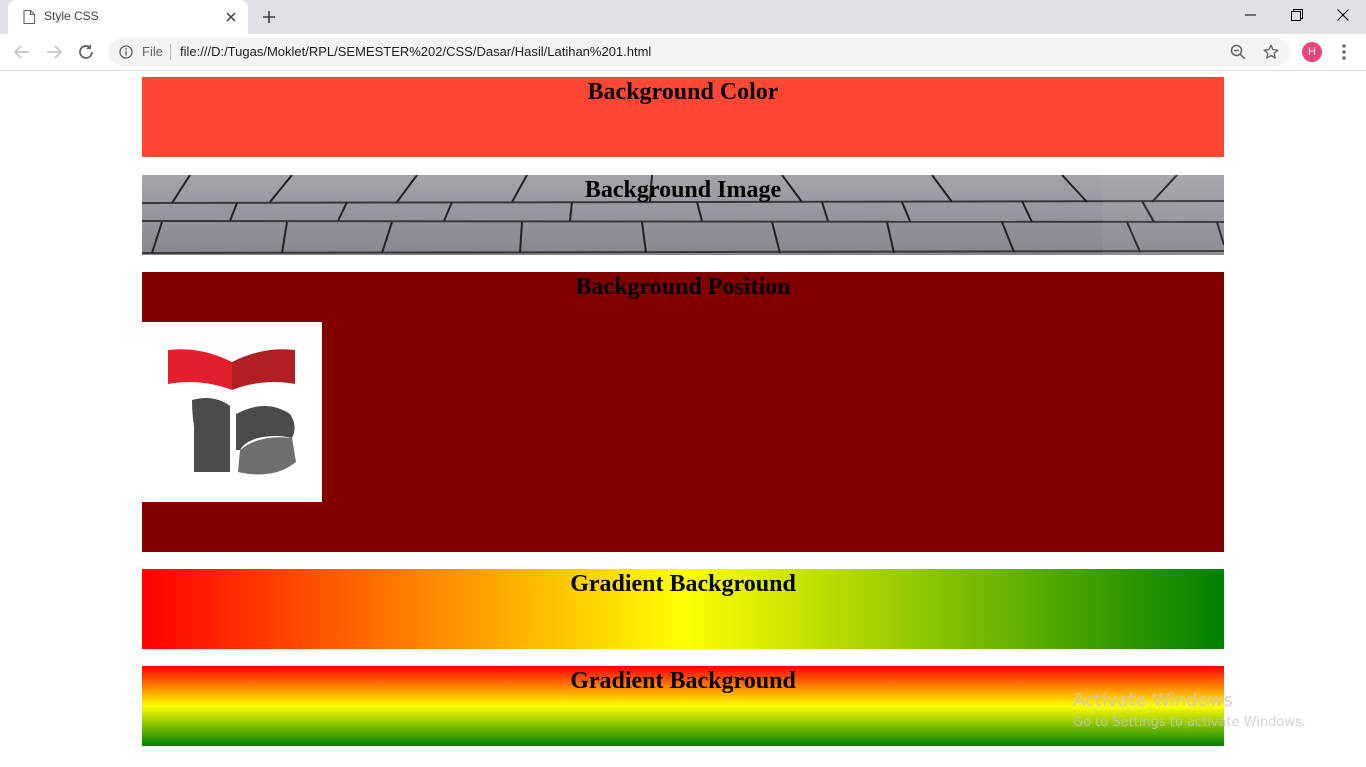 The width and height of the screenshot is (1366, 767). I want to click on plus-icon, so click(269, 17).